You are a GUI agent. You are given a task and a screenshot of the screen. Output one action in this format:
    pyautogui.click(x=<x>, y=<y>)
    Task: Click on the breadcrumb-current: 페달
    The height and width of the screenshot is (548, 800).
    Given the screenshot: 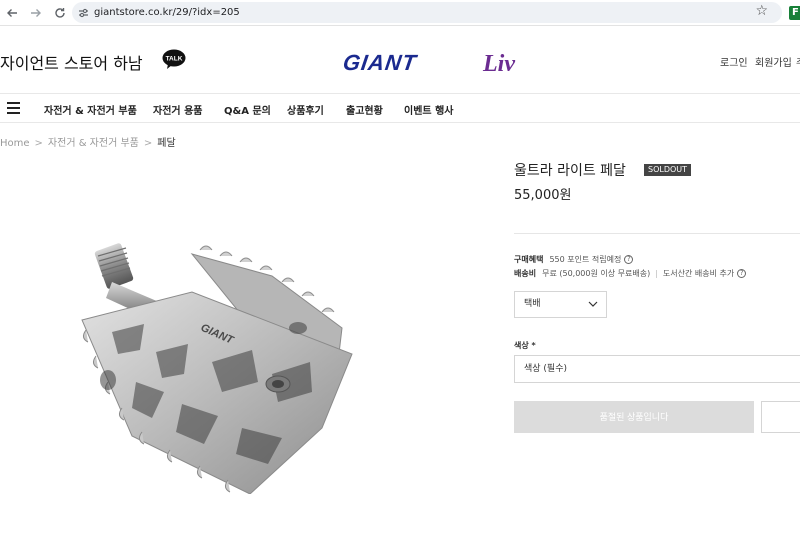 What is the action you would take?
    pyautogui.click(x=166, y=143)
    